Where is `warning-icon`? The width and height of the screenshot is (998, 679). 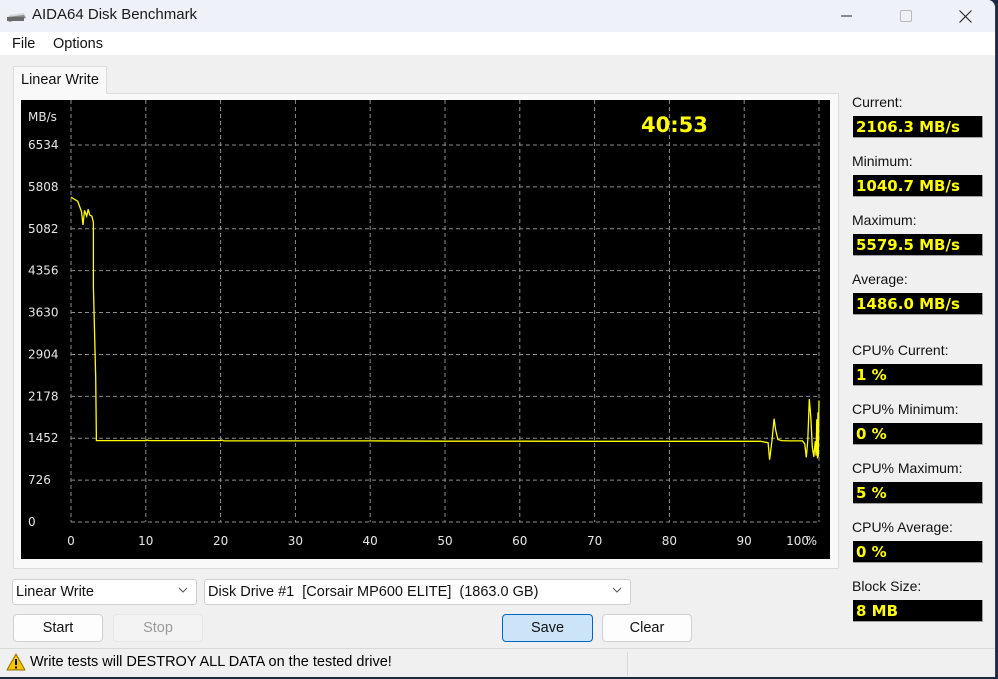 warning-icon is located at coordinates (16, 662).